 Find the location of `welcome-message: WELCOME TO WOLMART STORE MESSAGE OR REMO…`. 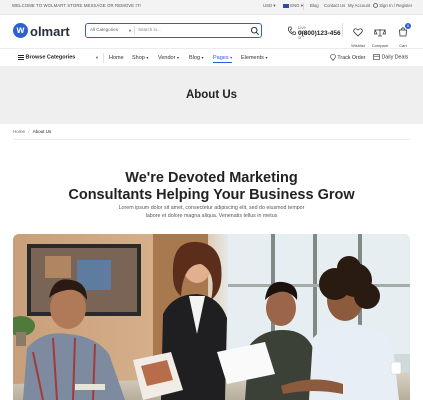

welcome-message: WELCOME TO WOLMART STORE MESSAGE OR REMO… is located at coordinates (76, 5).